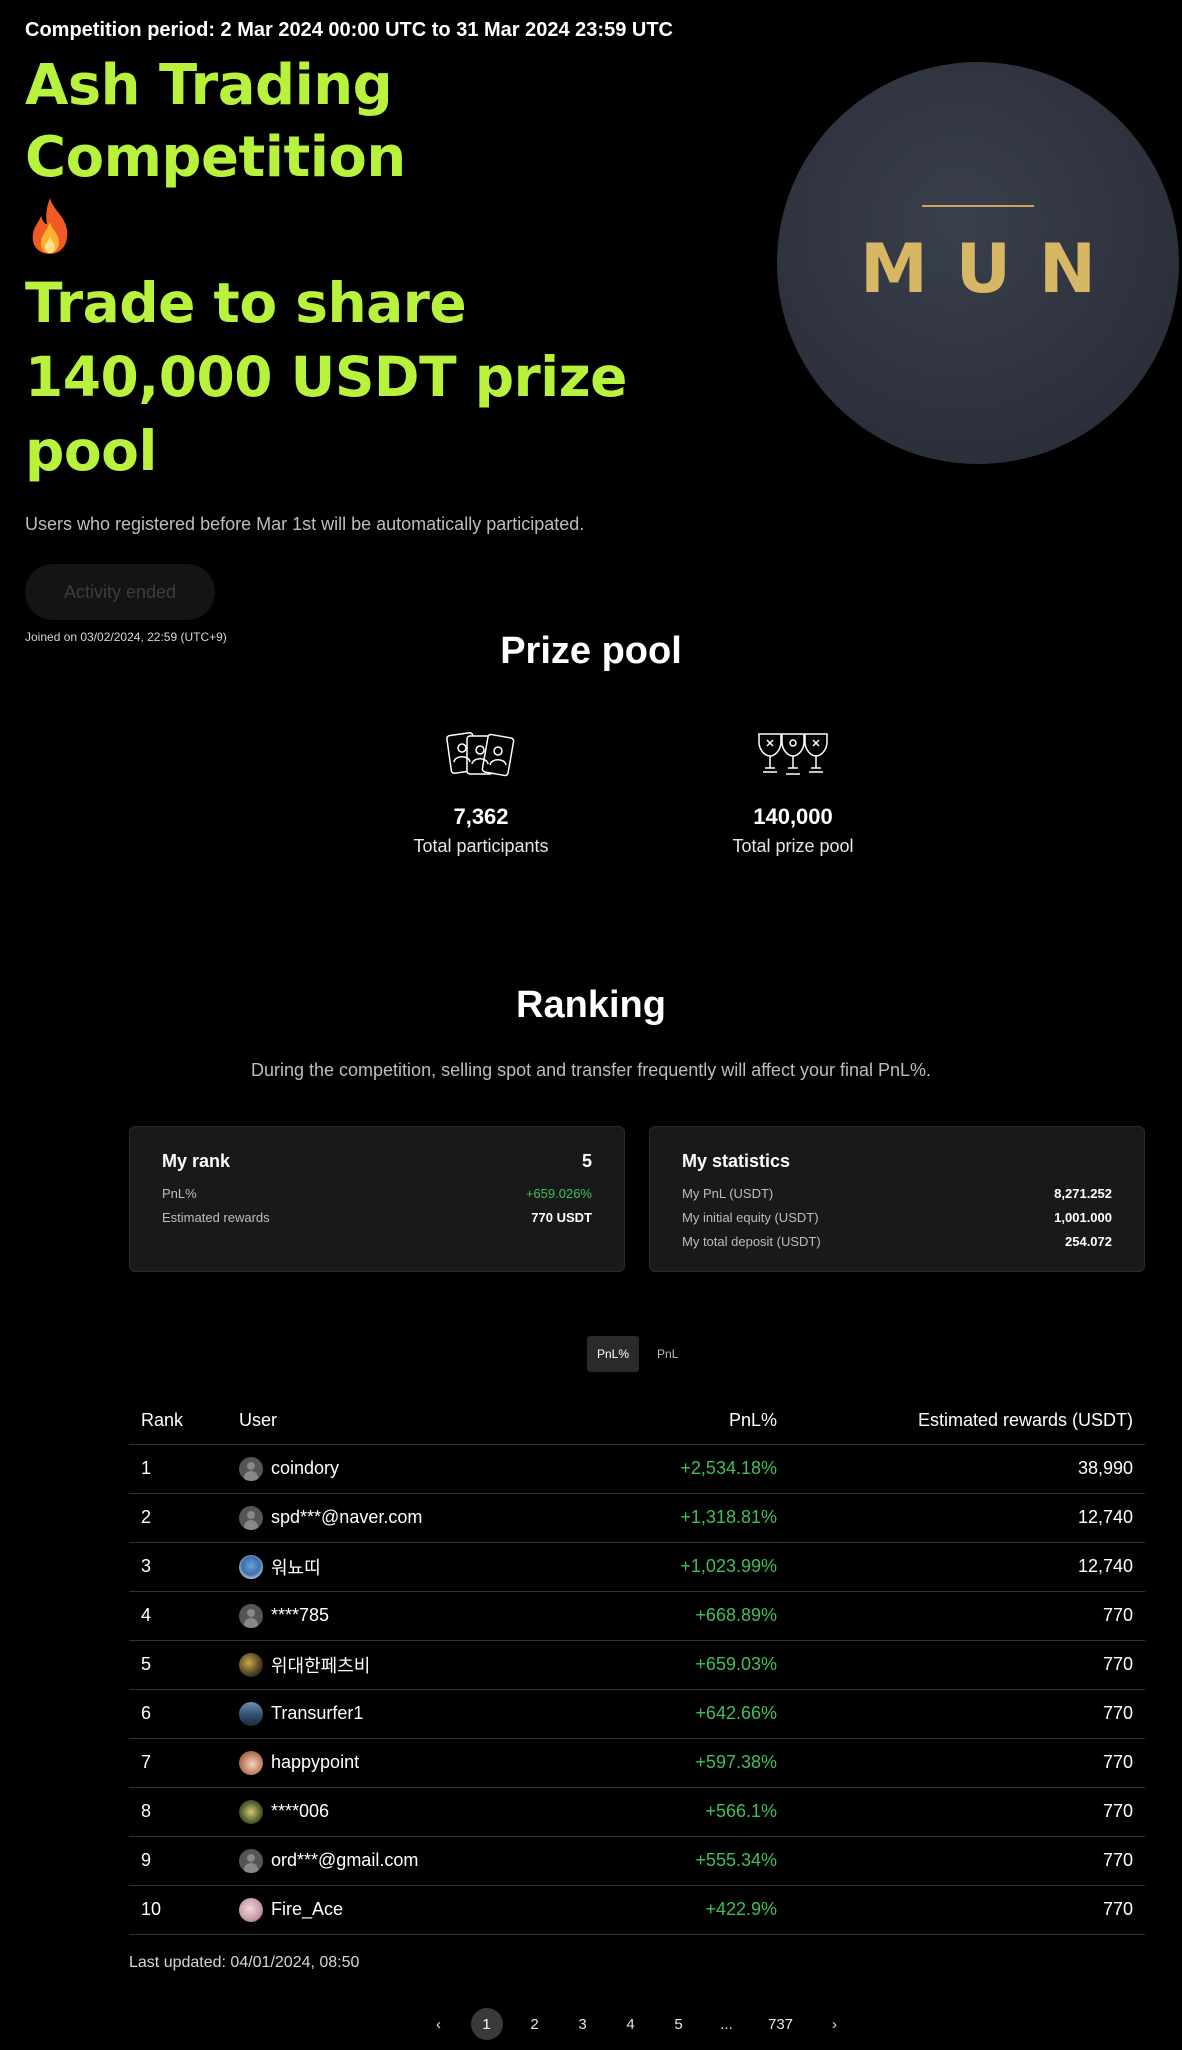  What do you see at coordinates (631, 2024) in the screenshot?
I see `page-4: 4` at bounding box center [631, 2024].